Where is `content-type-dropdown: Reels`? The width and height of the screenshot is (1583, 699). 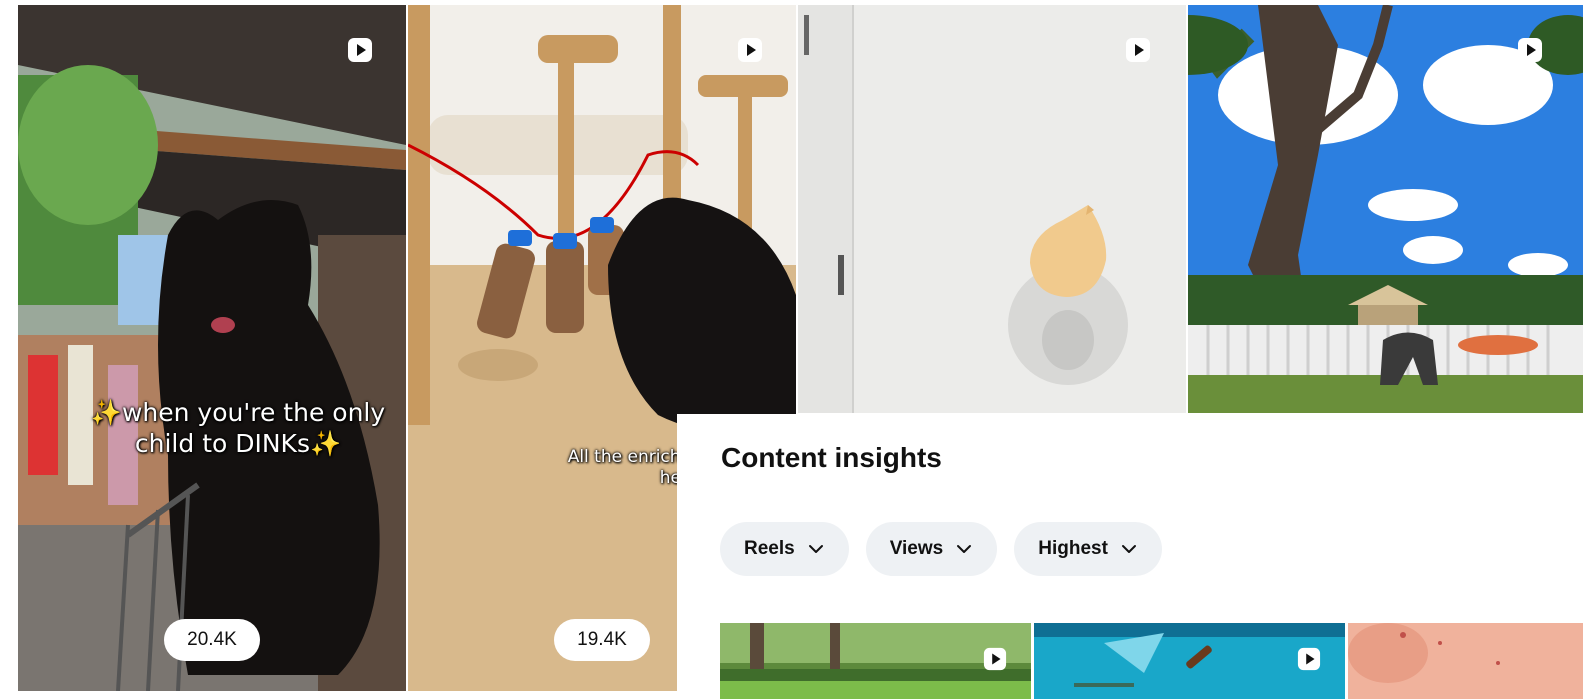 content-type-dropdown: Reels is located at coordinates (784, 549).